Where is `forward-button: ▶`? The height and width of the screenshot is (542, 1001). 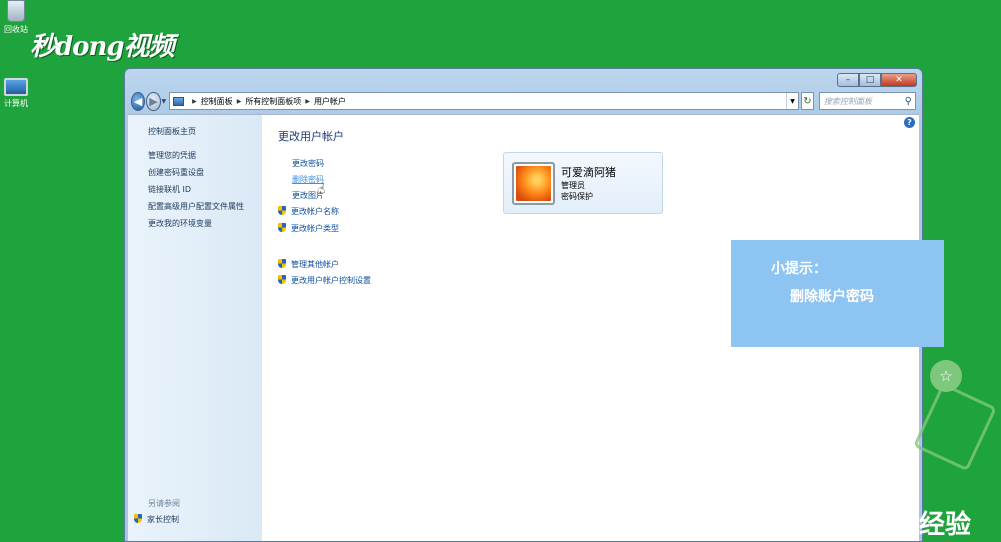
forward-button: ▶ is located at coordinates (153, 101).